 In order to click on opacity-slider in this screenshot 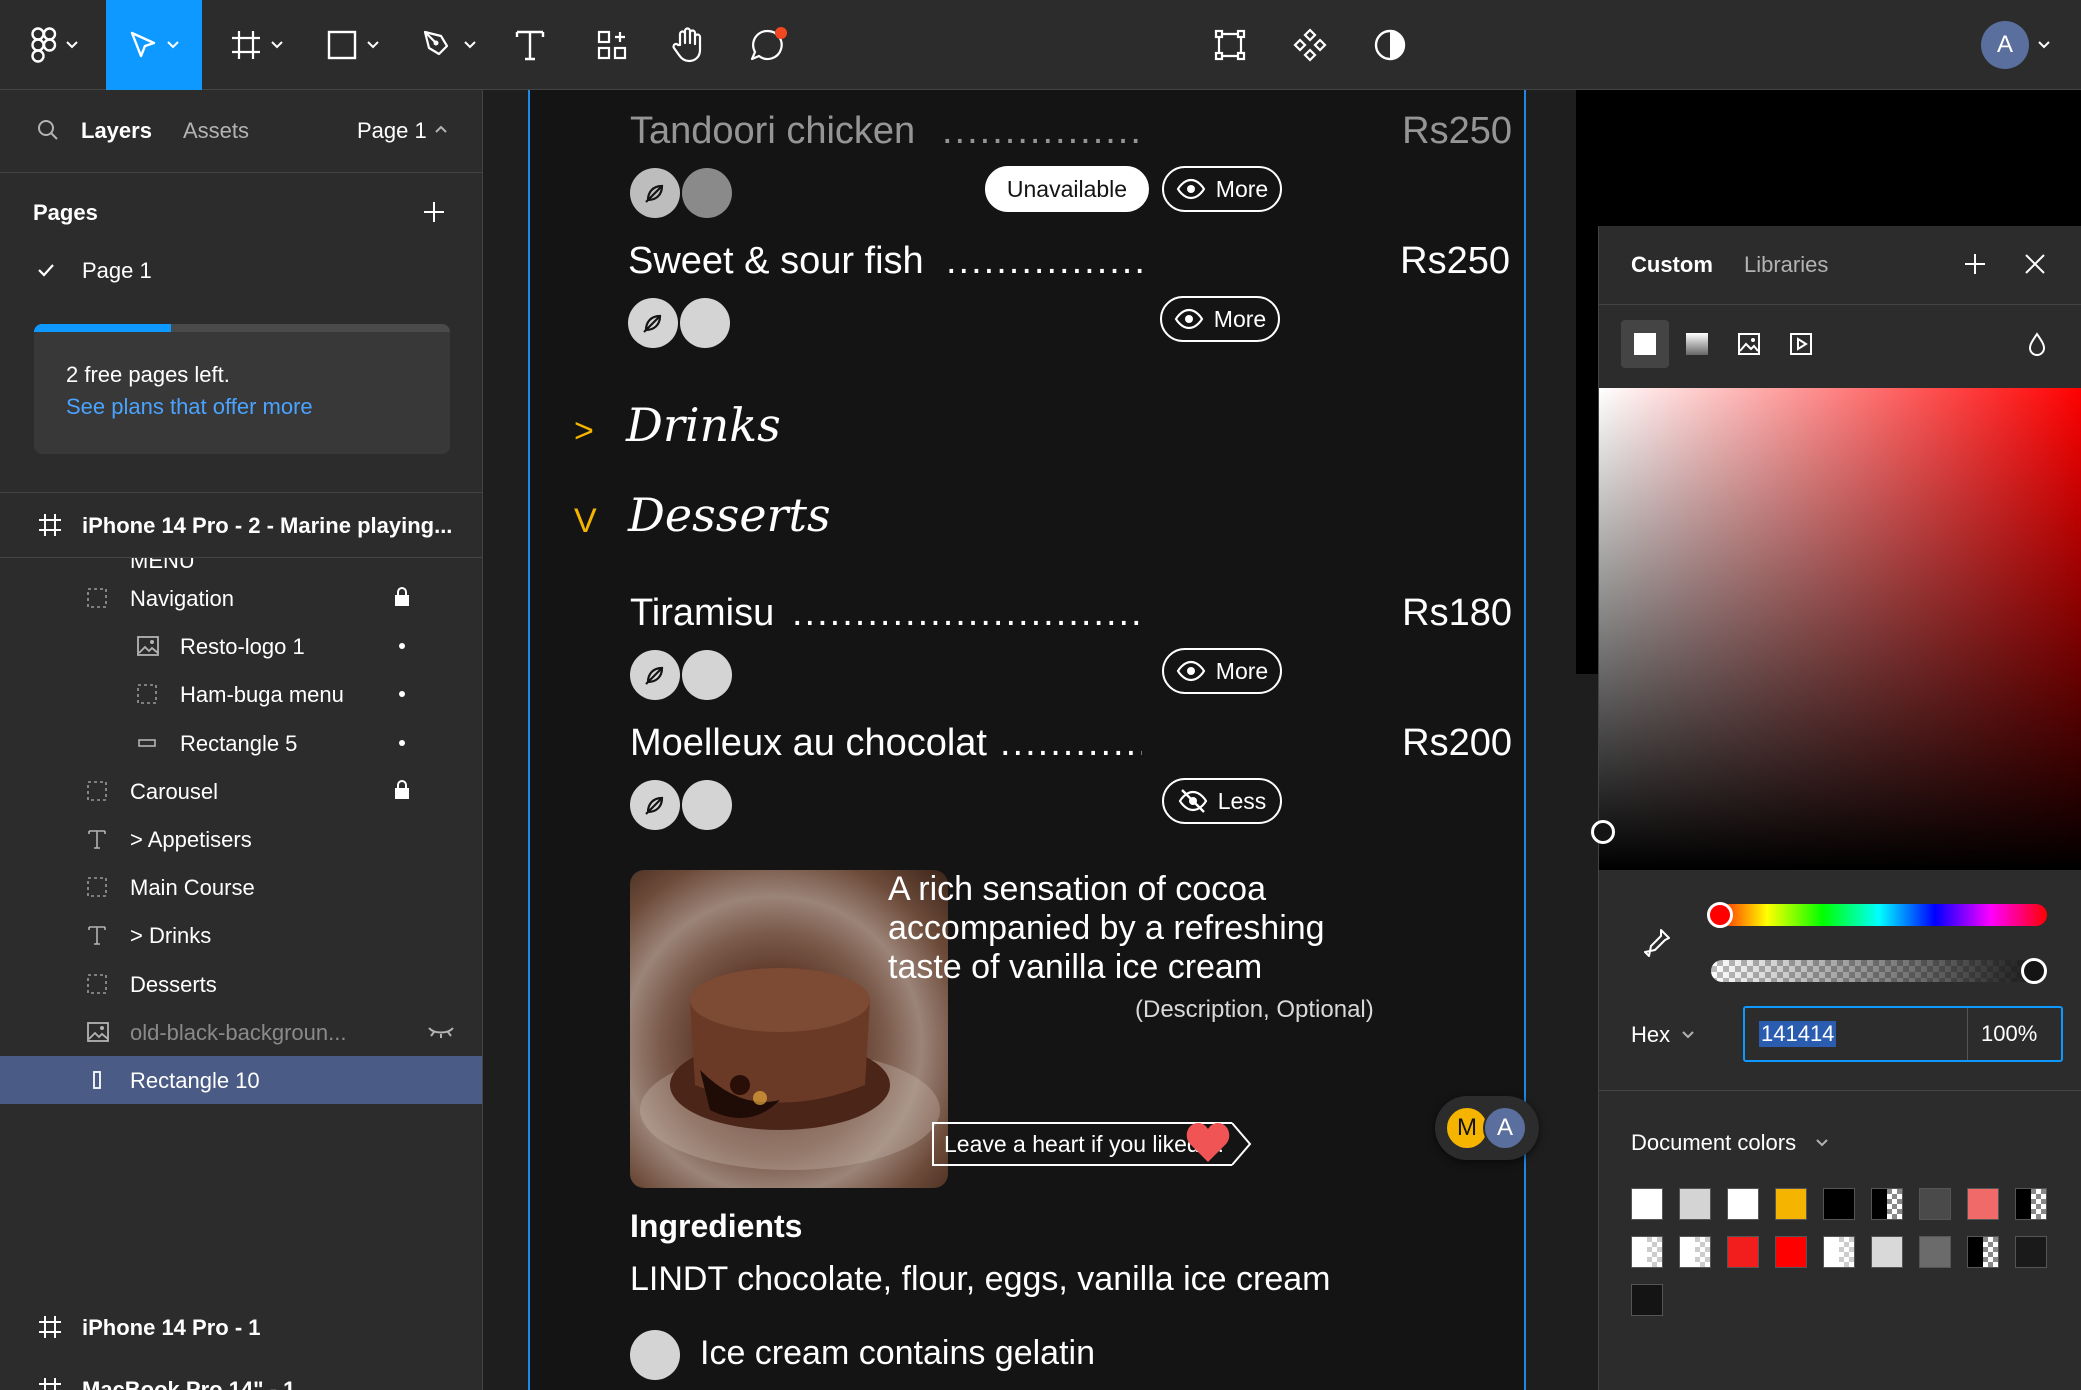, I will do `click(1879, 971)`.